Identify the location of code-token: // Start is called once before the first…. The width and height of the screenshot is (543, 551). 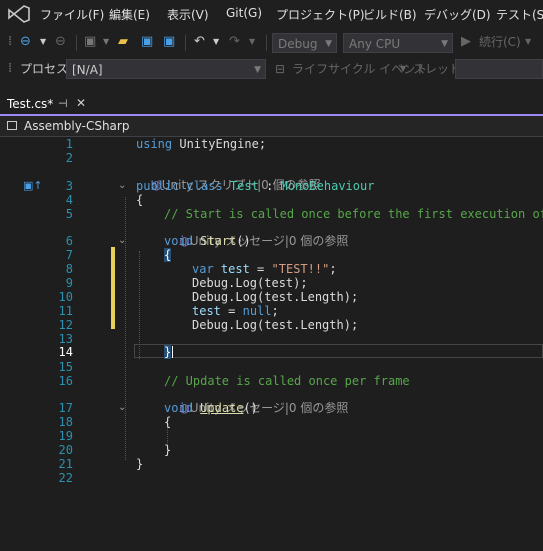
(353, 214).